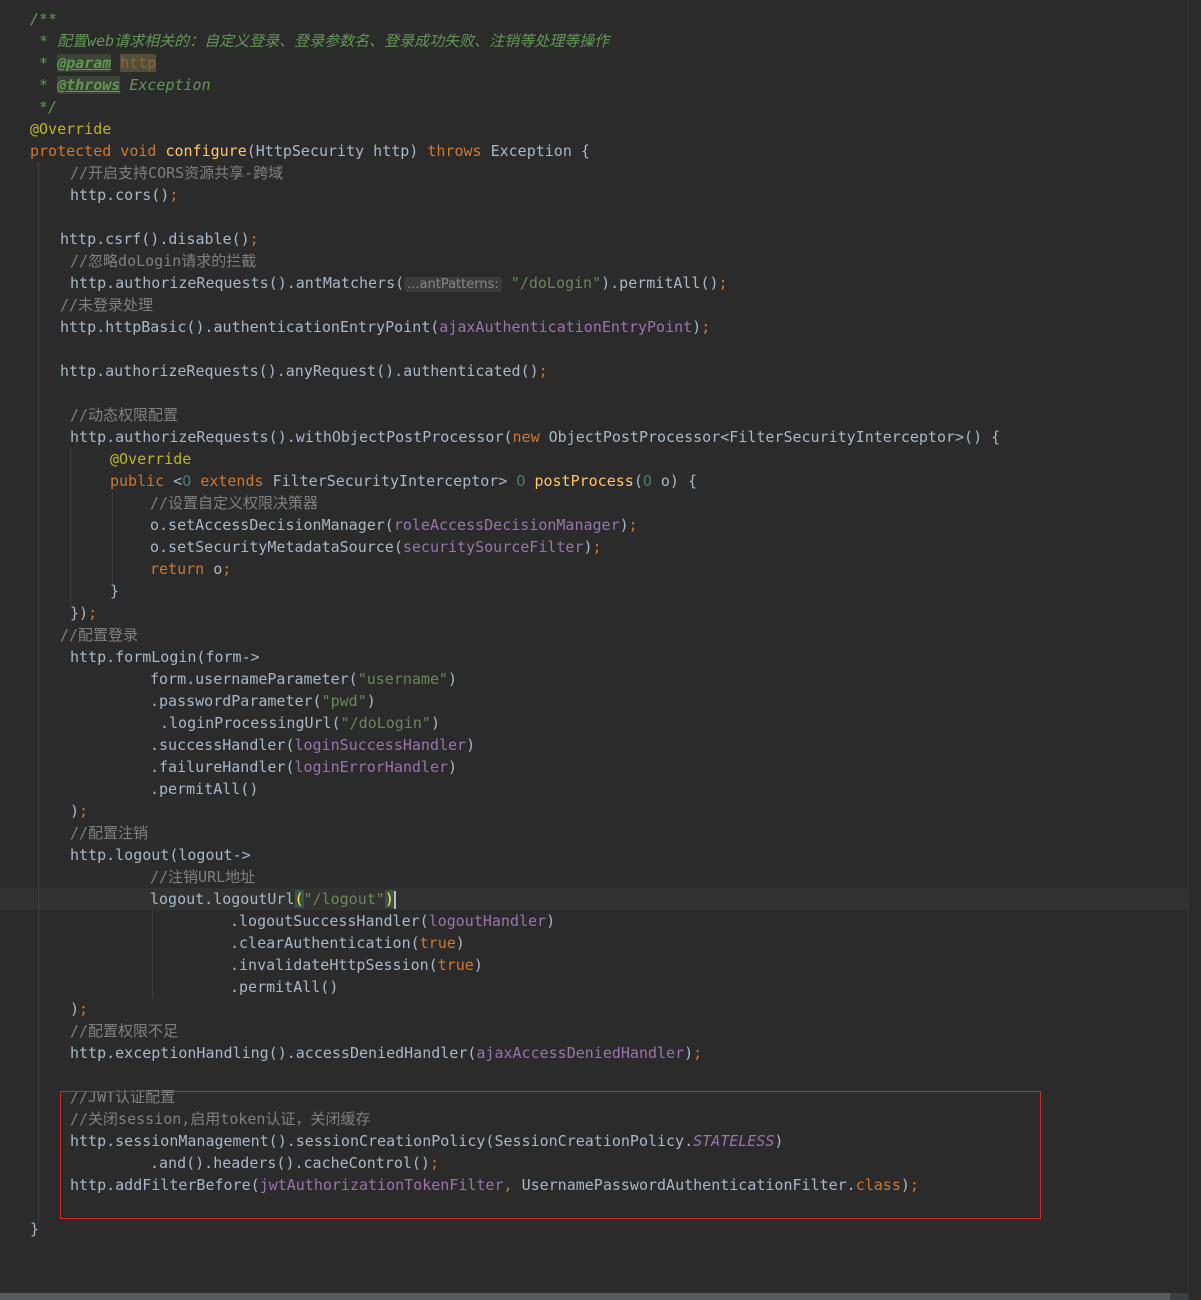  Describe the element at coordinates (44, 85) in the screenshot. I see `code-token: *` at that location.